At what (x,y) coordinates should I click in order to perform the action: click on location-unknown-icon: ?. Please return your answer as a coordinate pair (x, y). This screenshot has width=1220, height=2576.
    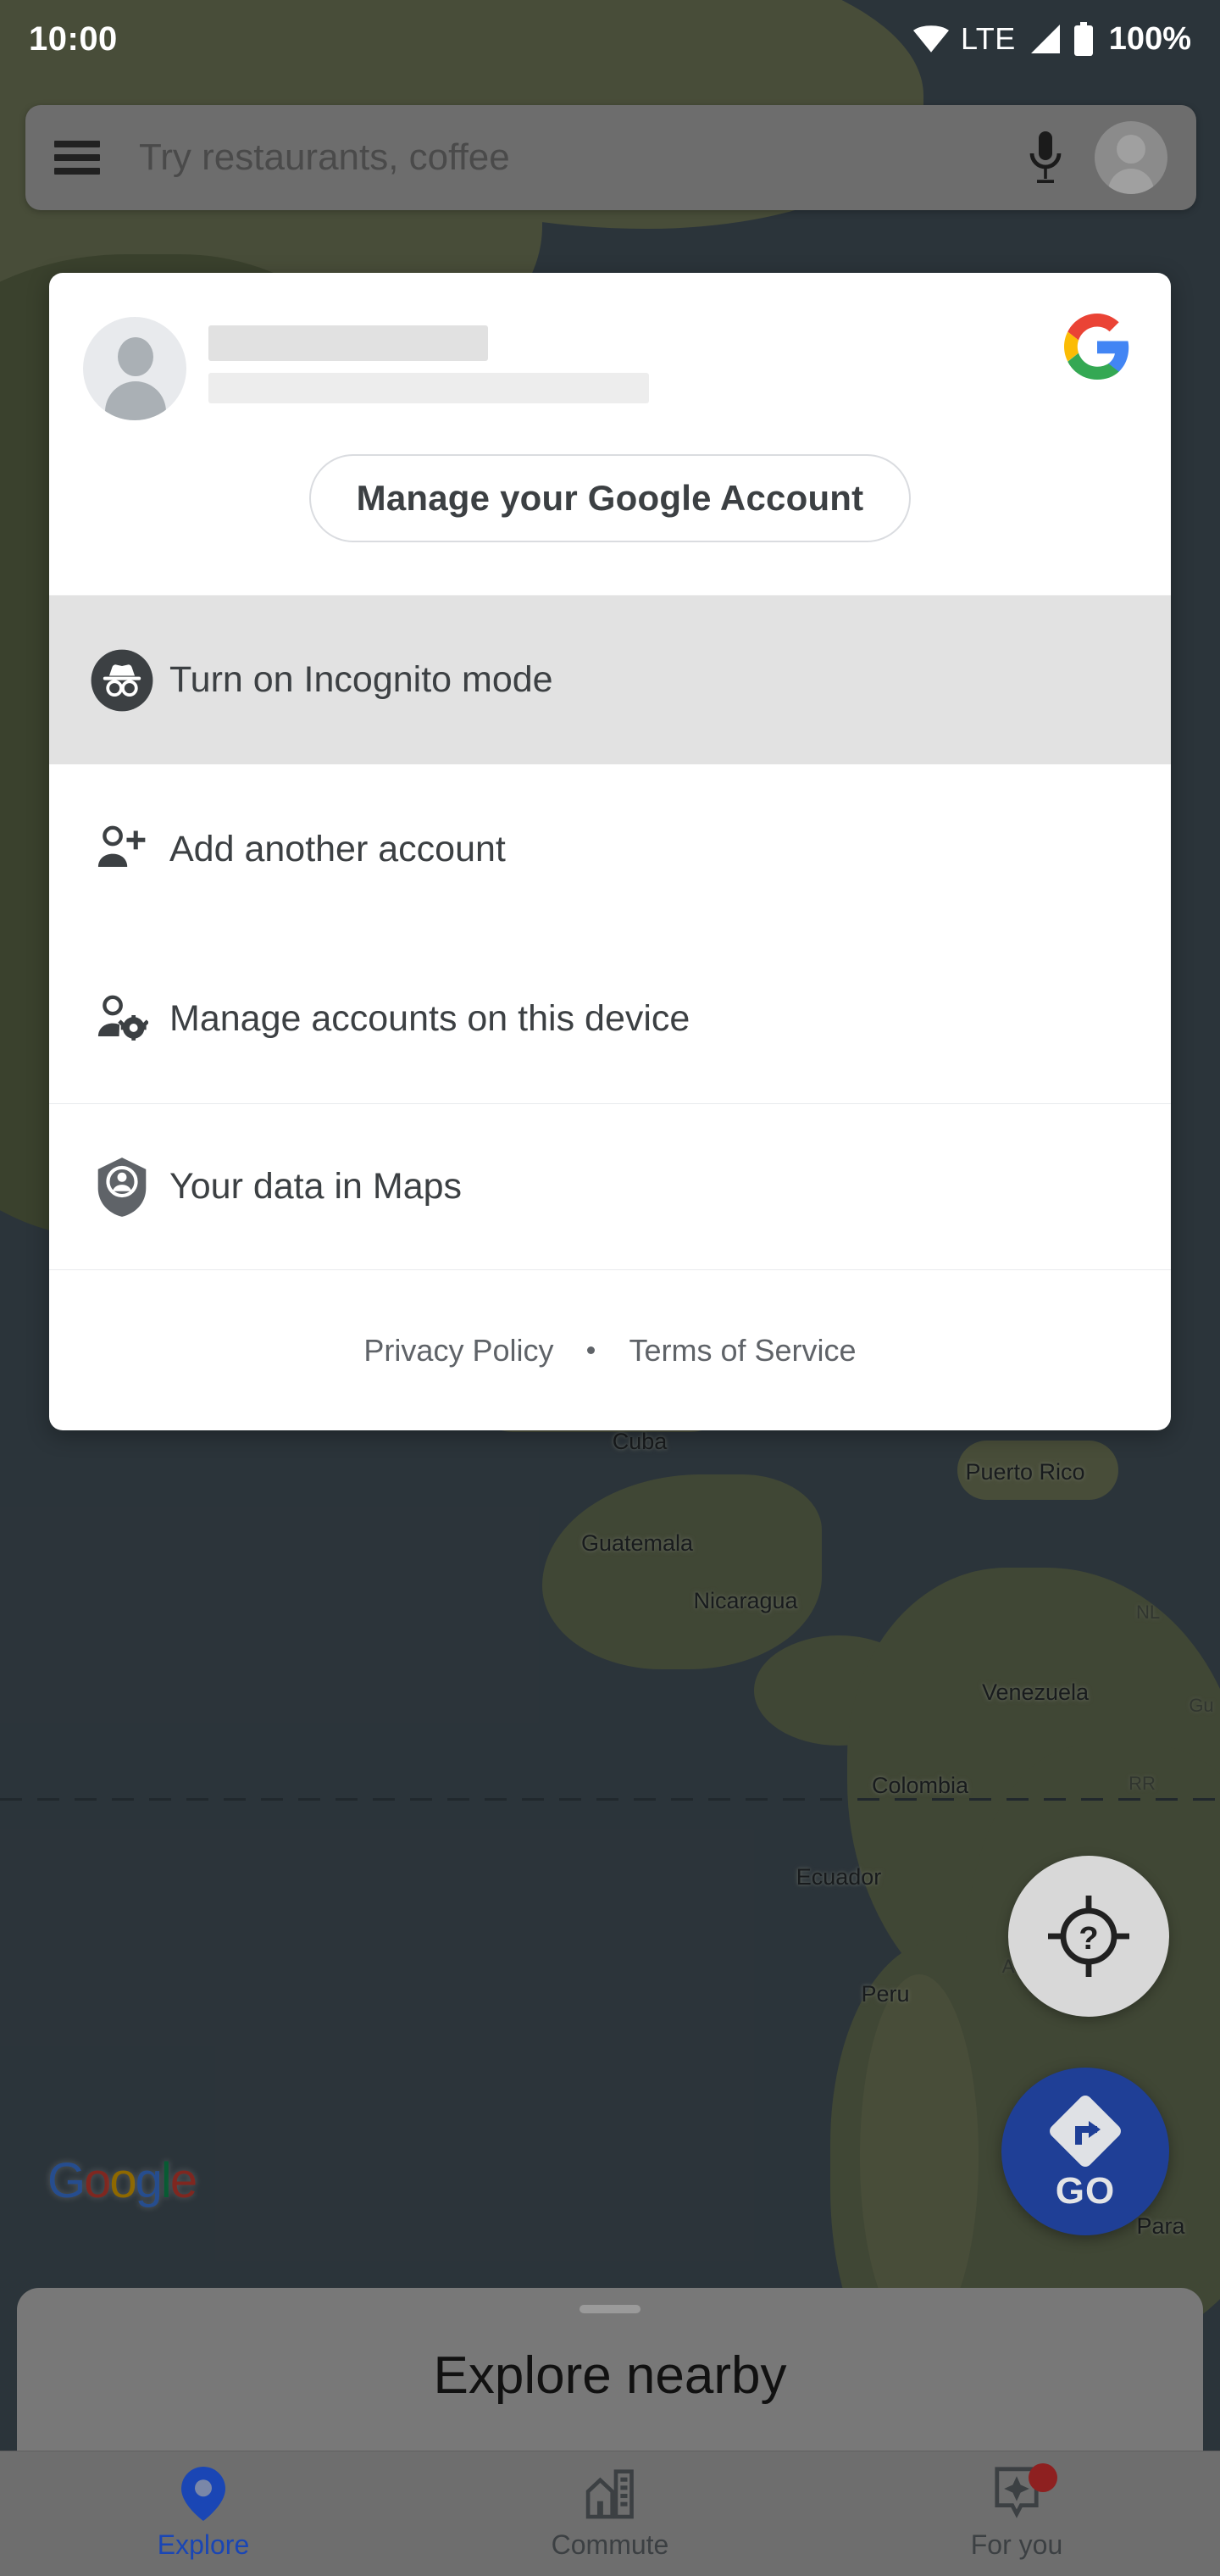
    Looking at the image, I should click on (1088, 1937).